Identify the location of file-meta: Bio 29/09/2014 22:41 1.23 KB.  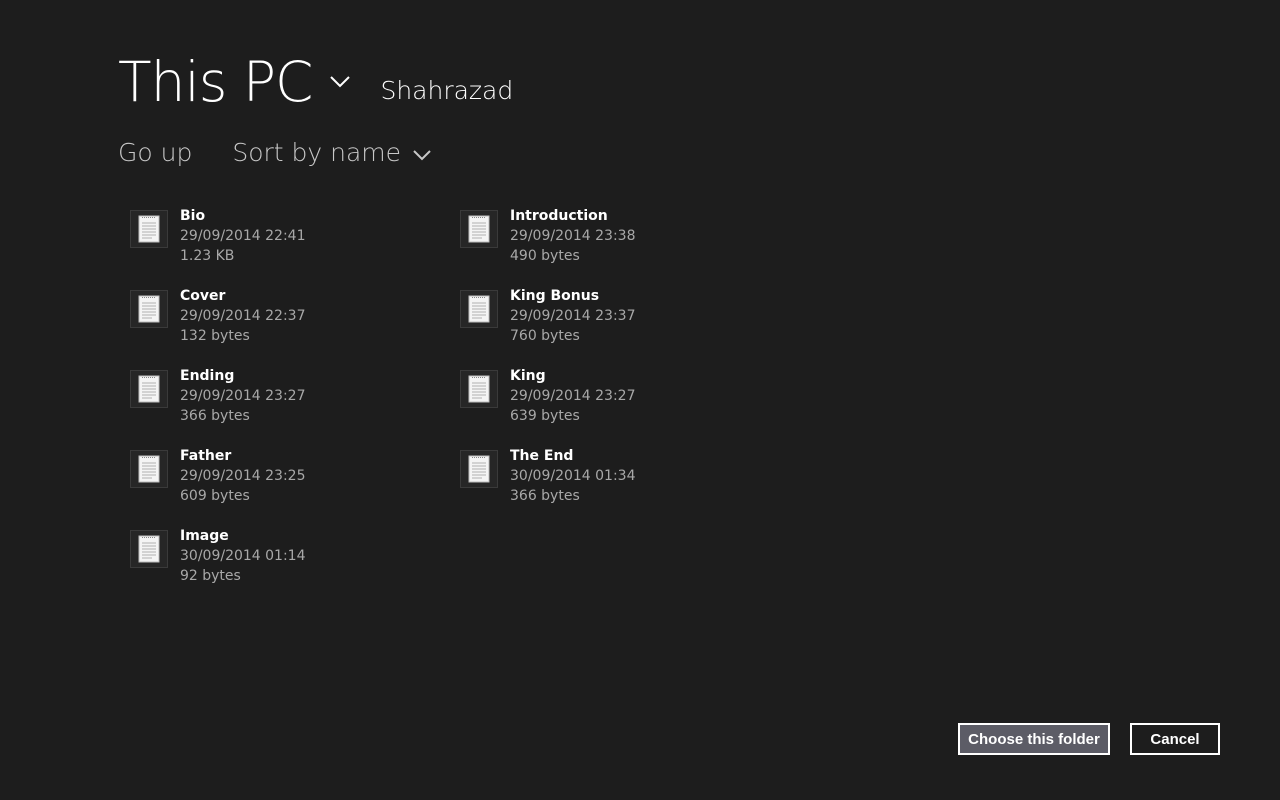
(243, 236).